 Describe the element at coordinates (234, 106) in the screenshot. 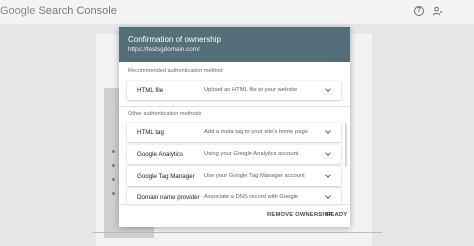

I see `section-divider` at that location.